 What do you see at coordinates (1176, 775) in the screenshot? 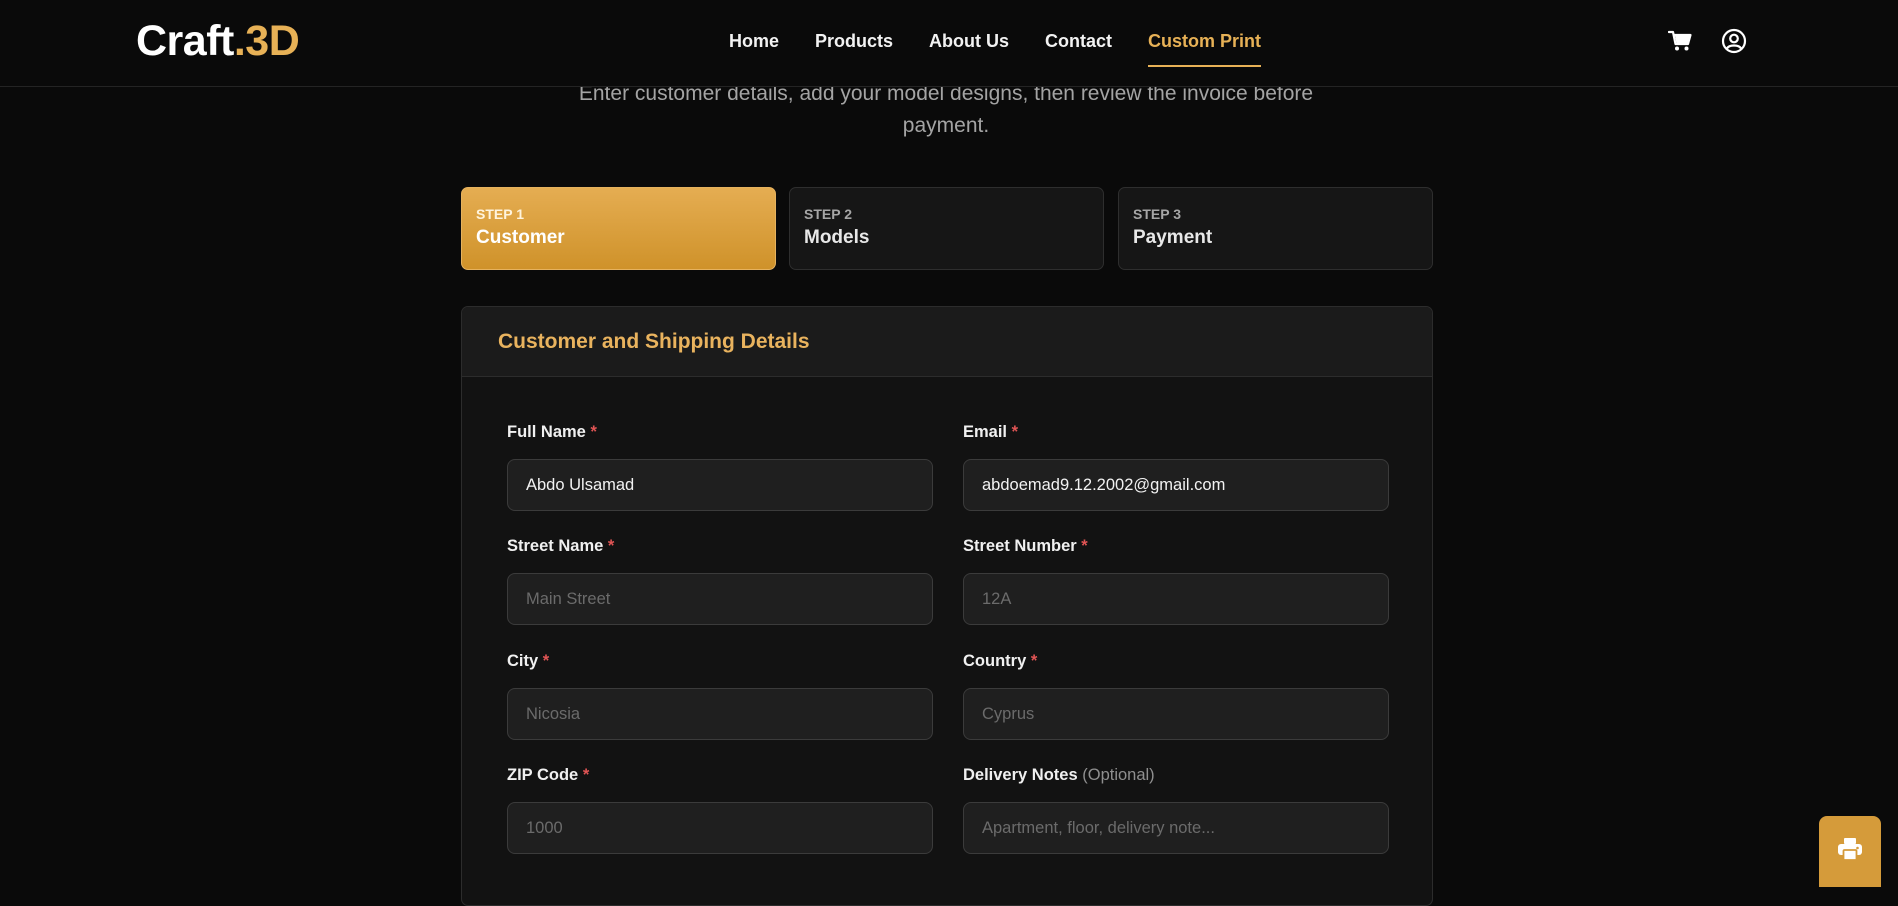
I see `delivery-notes-label: Delivery Notes (Optional)` at bounding box center [1176, 775].